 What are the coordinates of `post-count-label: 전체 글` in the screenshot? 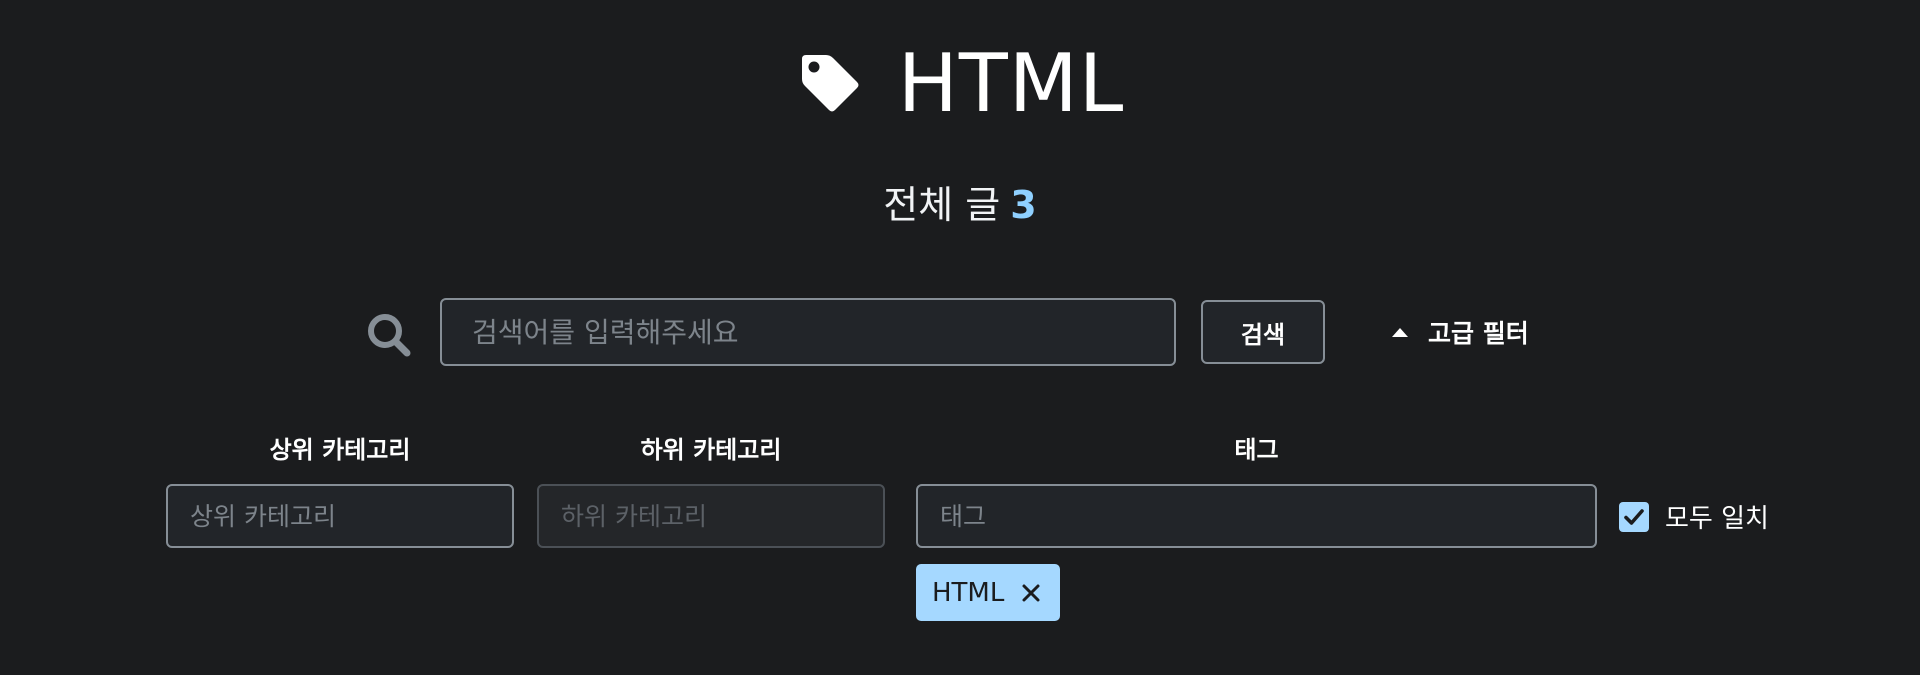 It's located at (942, 205).